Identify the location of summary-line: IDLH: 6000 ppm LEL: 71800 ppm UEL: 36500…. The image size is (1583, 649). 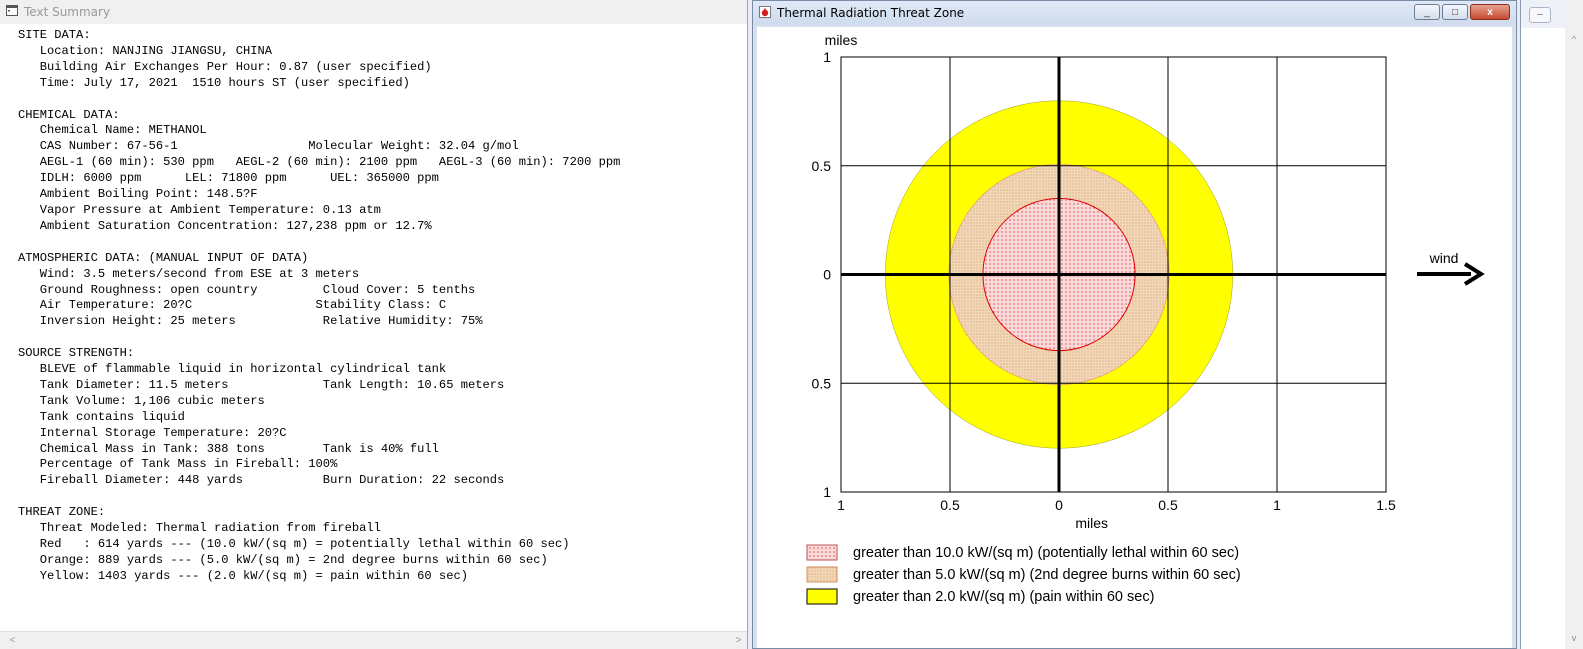
(228, 178).